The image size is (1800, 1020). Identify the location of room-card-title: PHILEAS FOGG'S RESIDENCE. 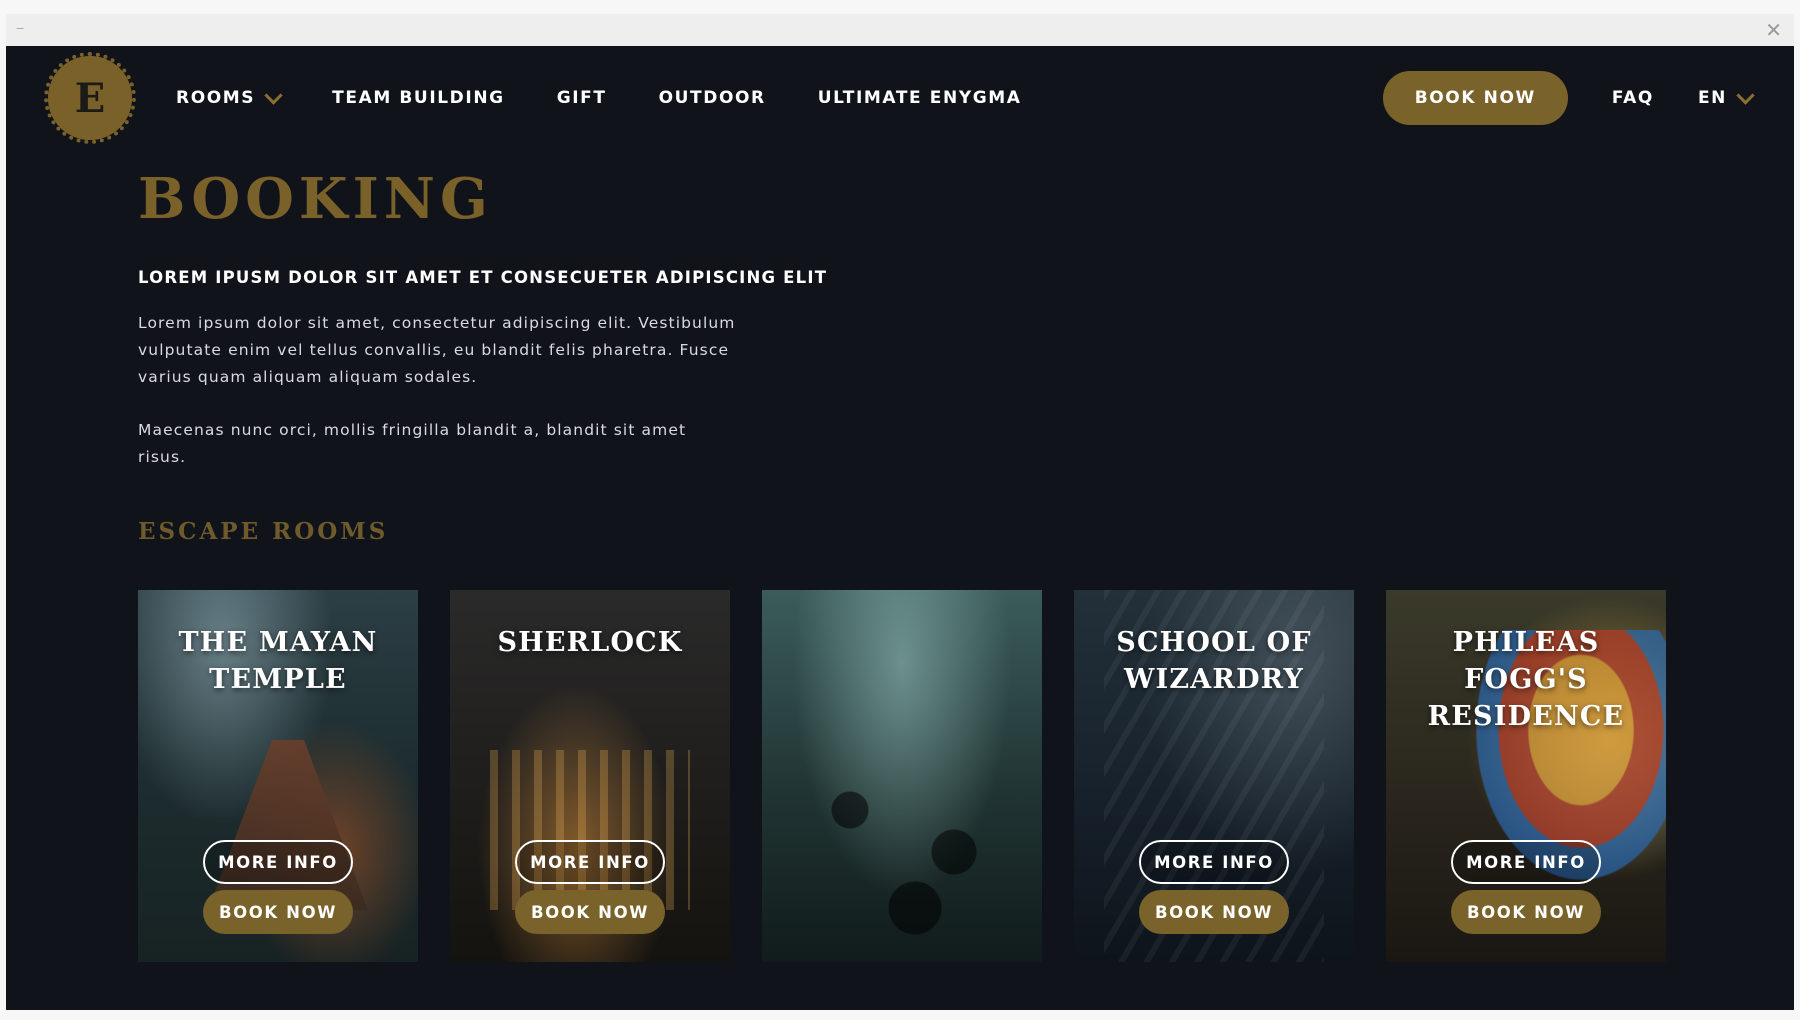
(1526, 679).